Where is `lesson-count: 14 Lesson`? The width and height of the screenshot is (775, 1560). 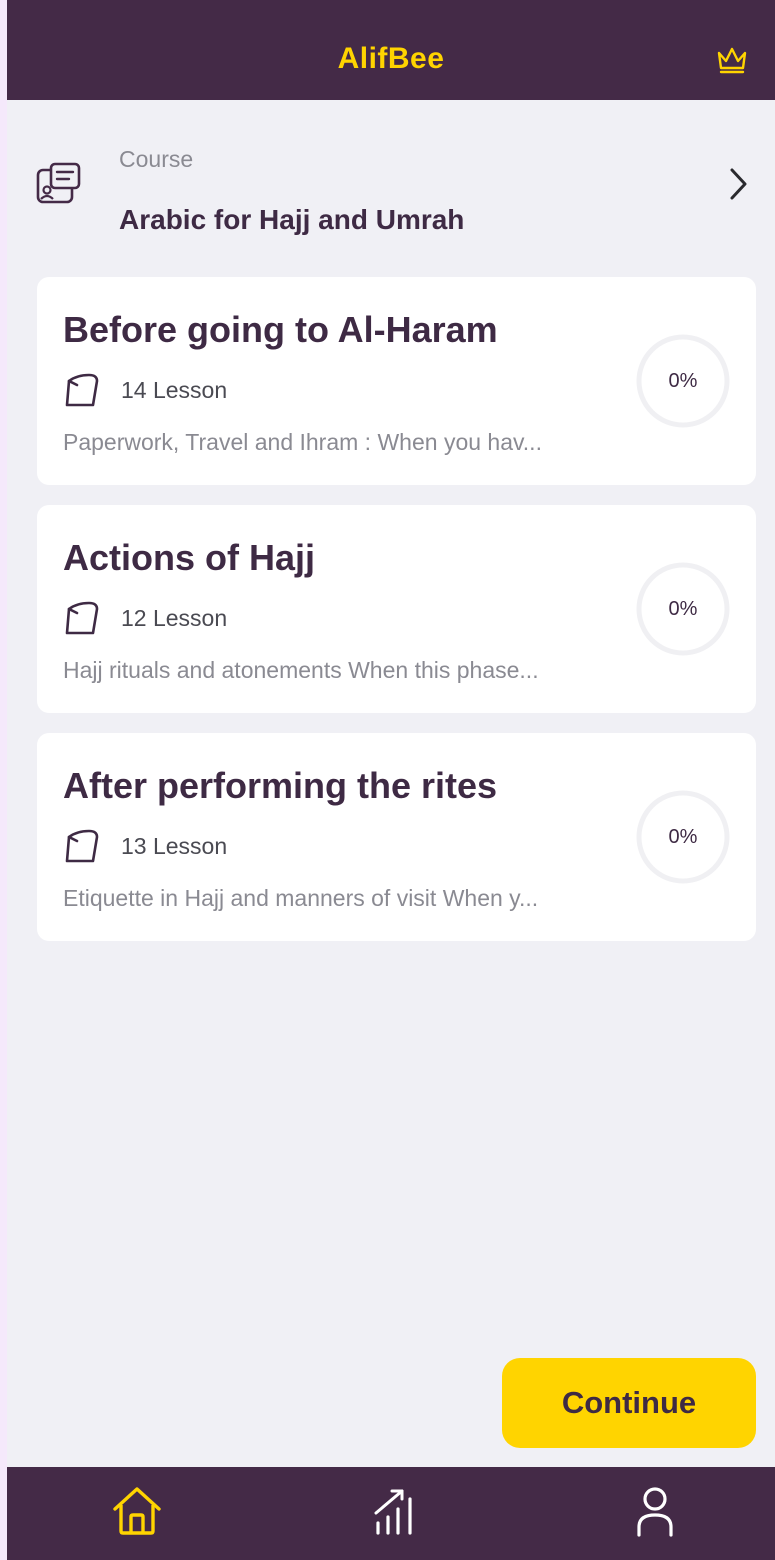 lesson-count: 14 Lesson is located at coordinates (174, 390).